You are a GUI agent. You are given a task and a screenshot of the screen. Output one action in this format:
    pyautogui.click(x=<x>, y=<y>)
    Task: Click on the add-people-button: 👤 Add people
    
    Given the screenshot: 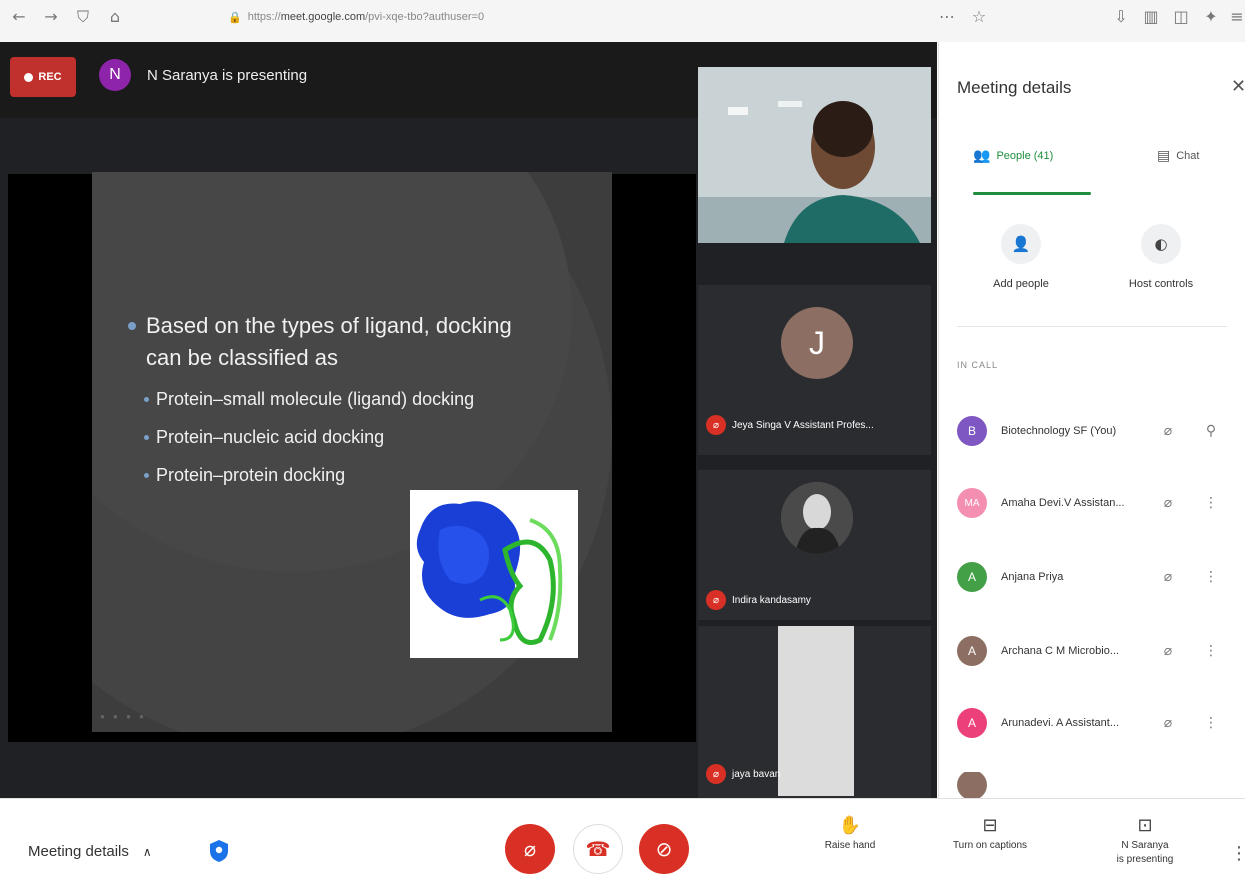 What is the action you would take?
    pyautogui.click(x=1021, y=257)
    